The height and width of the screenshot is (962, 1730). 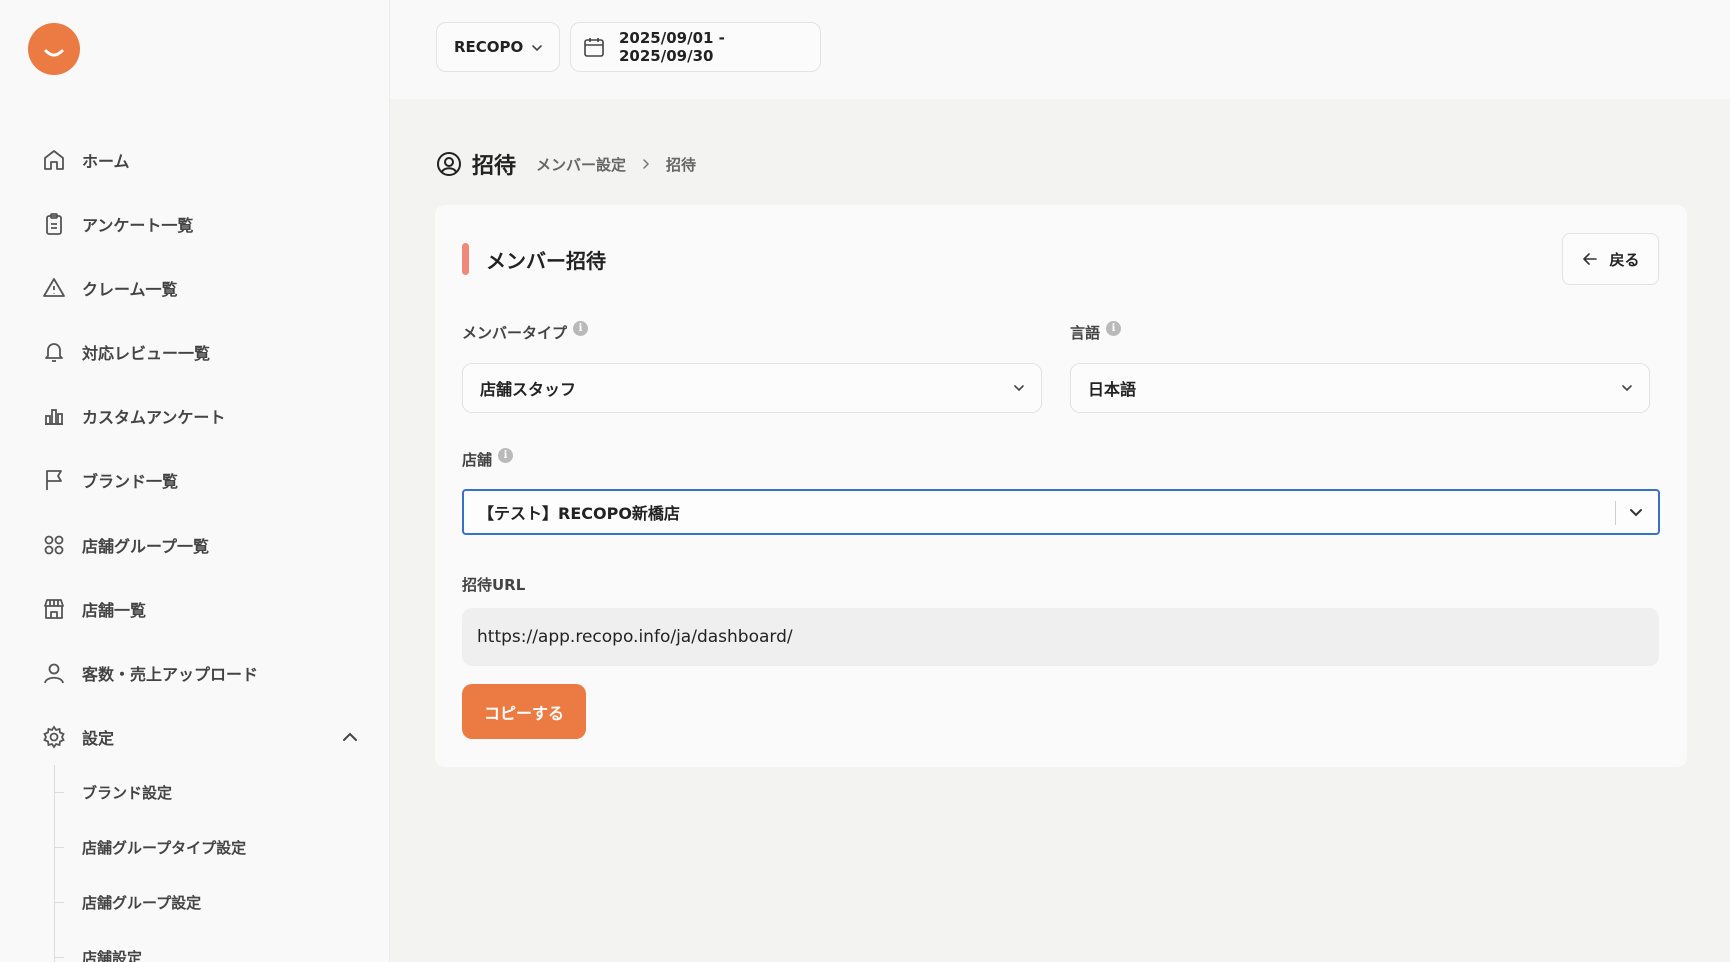 I want to click on sidebar-item-label: ホーム, so click(x=106, y=161).